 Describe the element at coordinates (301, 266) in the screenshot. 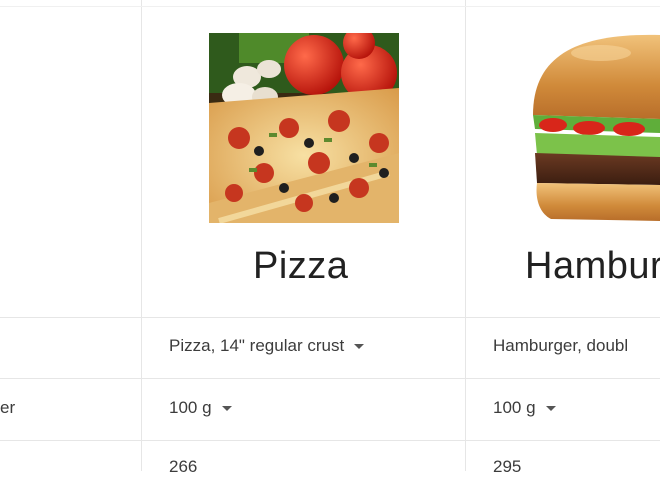

I see `food-name-pizza: Pizza` at that location.